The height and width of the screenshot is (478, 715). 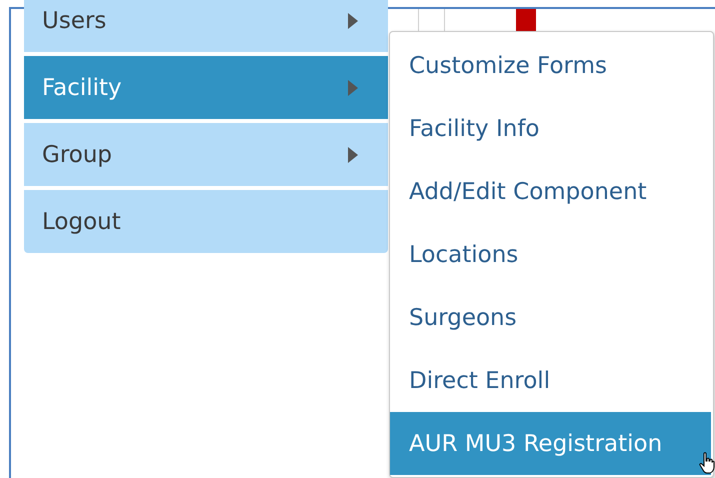 I want to click on submenu-item: Surgeons, so click(x=551, y=317).